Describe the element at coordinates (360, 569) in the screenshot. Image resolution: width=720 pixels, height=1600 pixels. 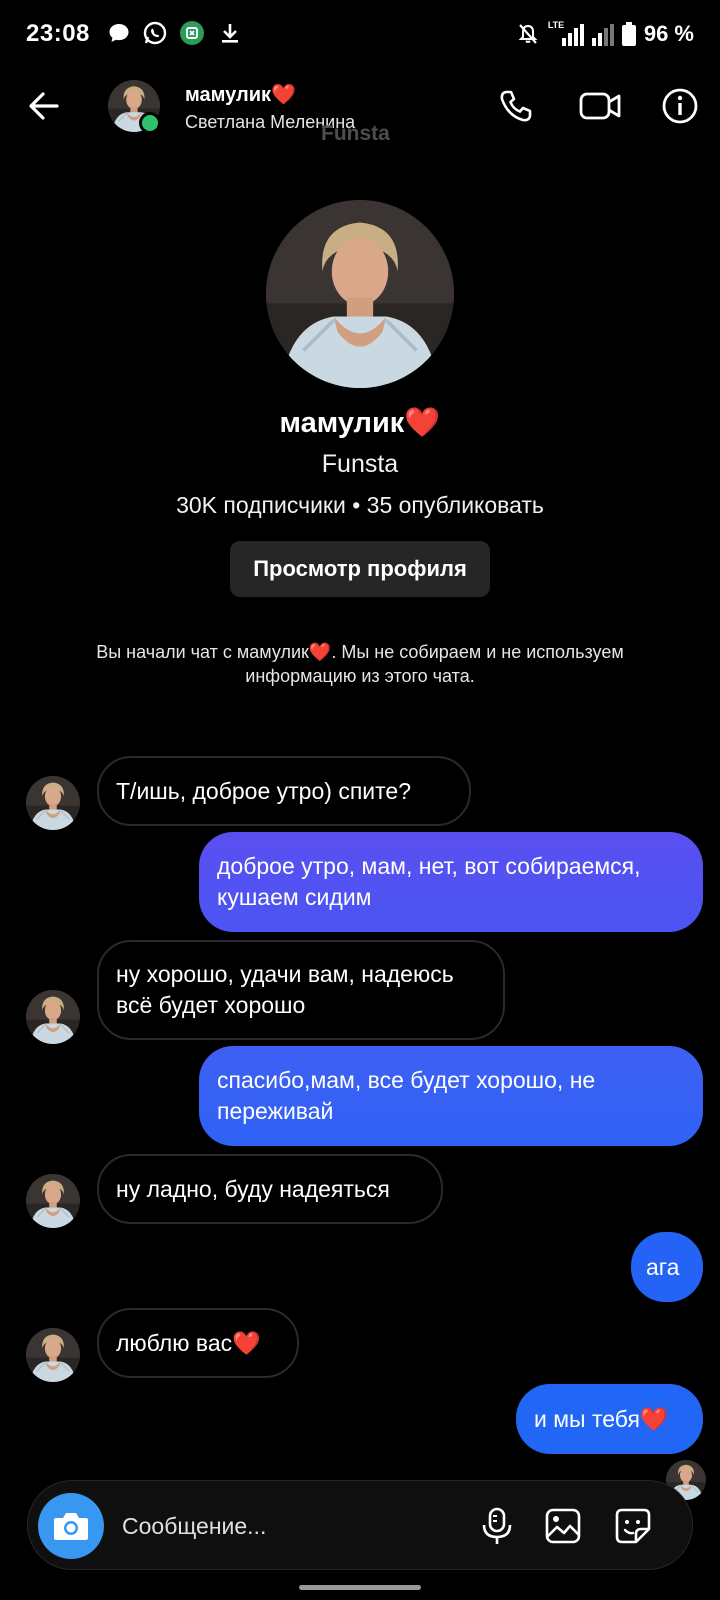
I see `view-profile-button: Просмотр профиля` at that location.